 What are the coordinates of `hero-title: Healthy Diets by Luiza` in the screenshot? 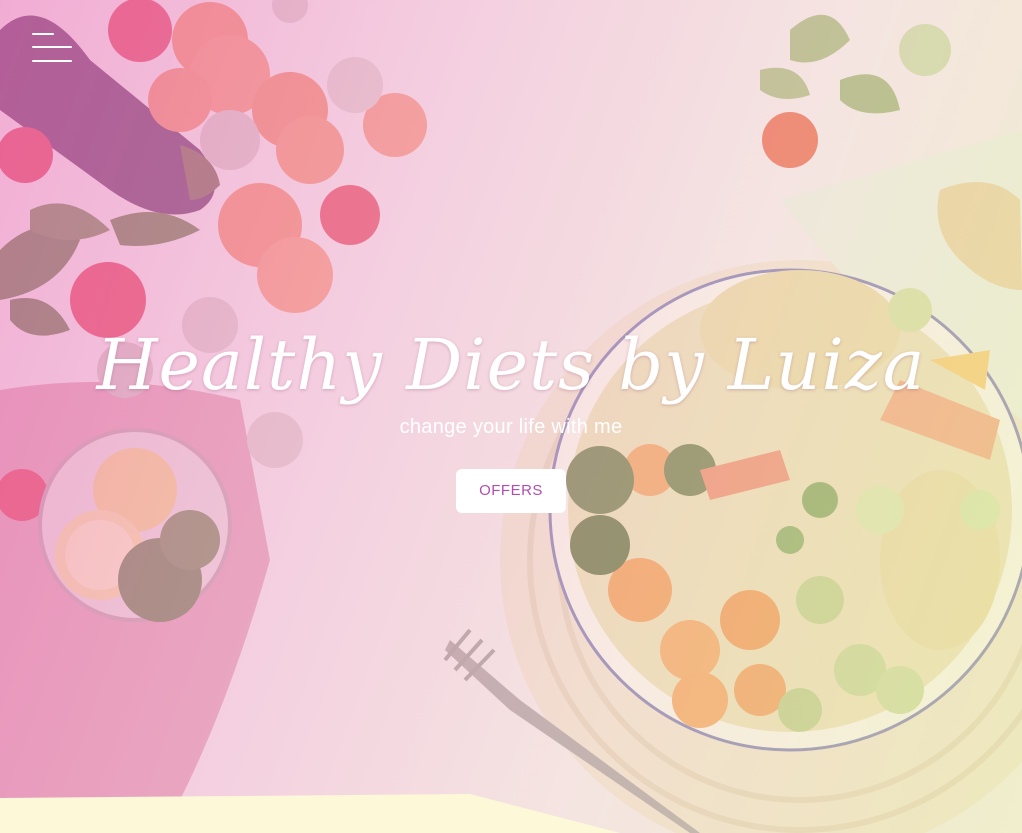 It's located at (511, 365).